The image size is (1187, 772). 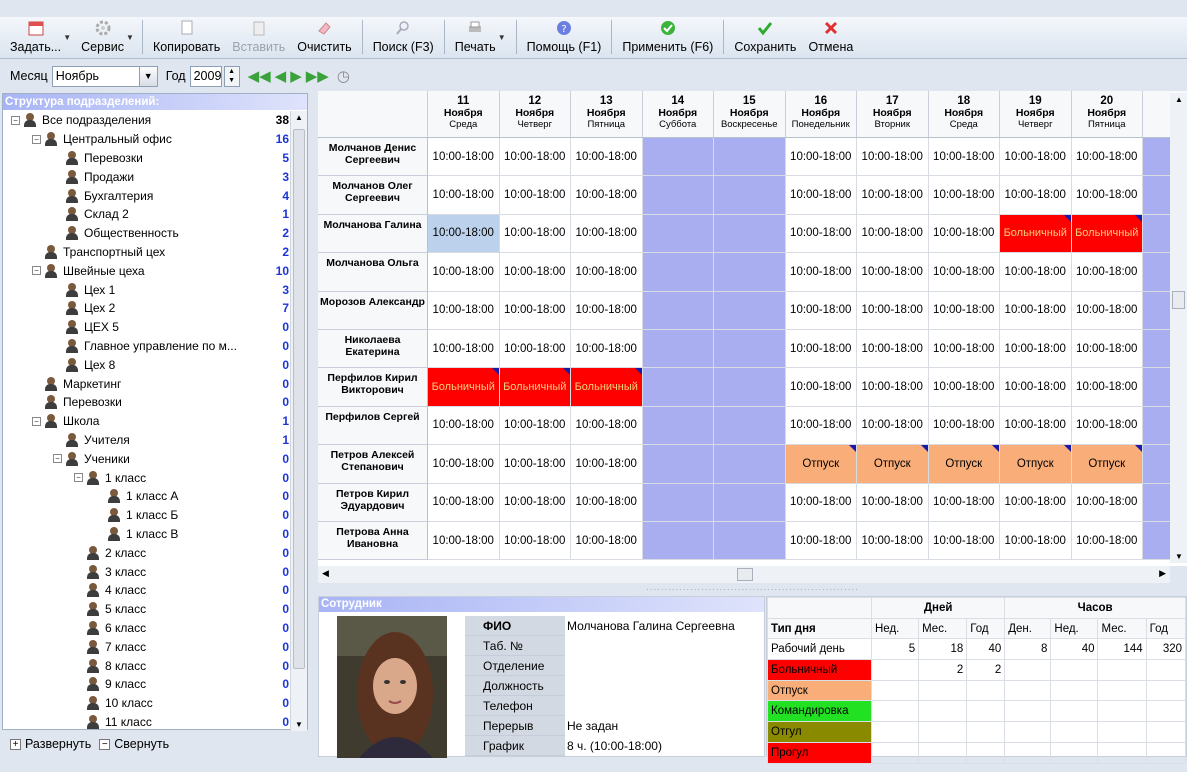 What do you see at coordinates (964, 114) in the screenshot?
I see `day-header: 18 Ноября Среда` at bounding box center [964, 114].